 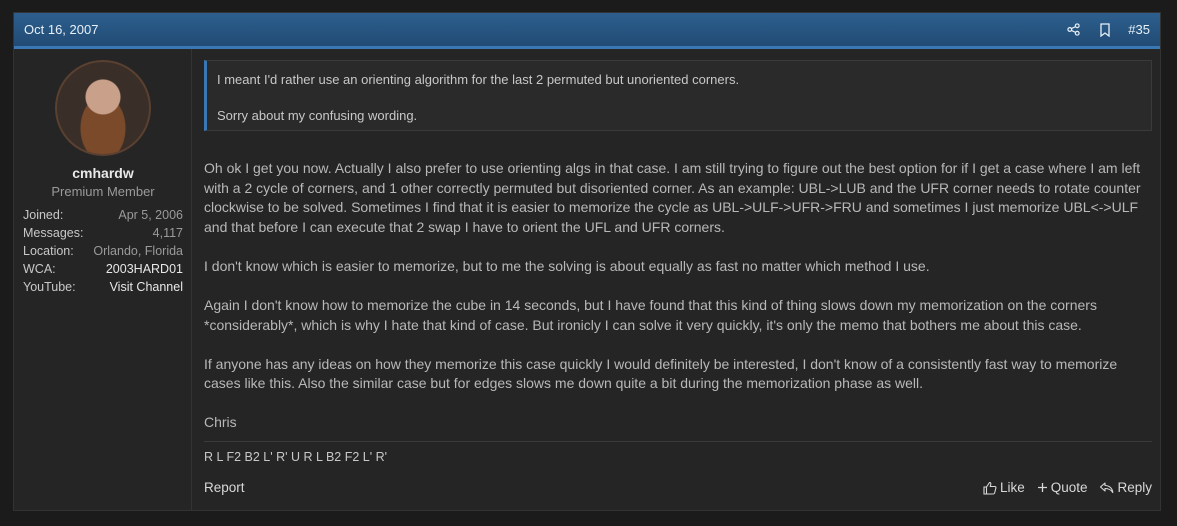 What do you see at coordinates (146, 287) in the screenshot?
I see `youtube-link: Visit Channel` at bounding box center [146, 287].